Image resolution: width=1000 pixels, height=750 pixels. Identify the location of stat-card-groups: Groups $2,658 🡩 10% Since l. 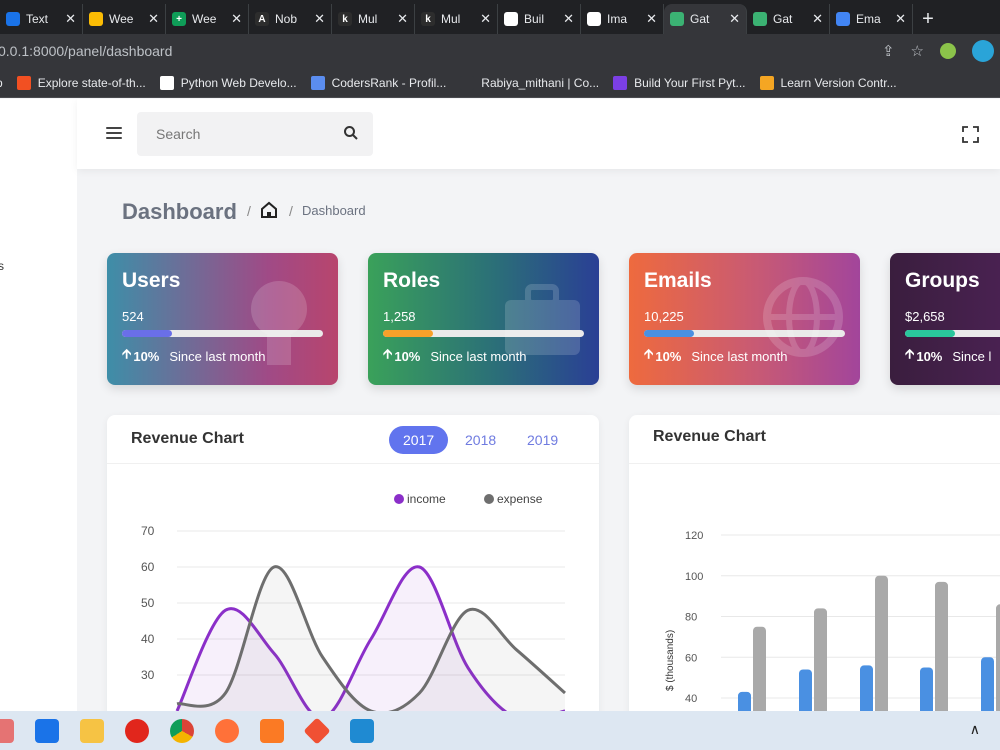
(945, 319).